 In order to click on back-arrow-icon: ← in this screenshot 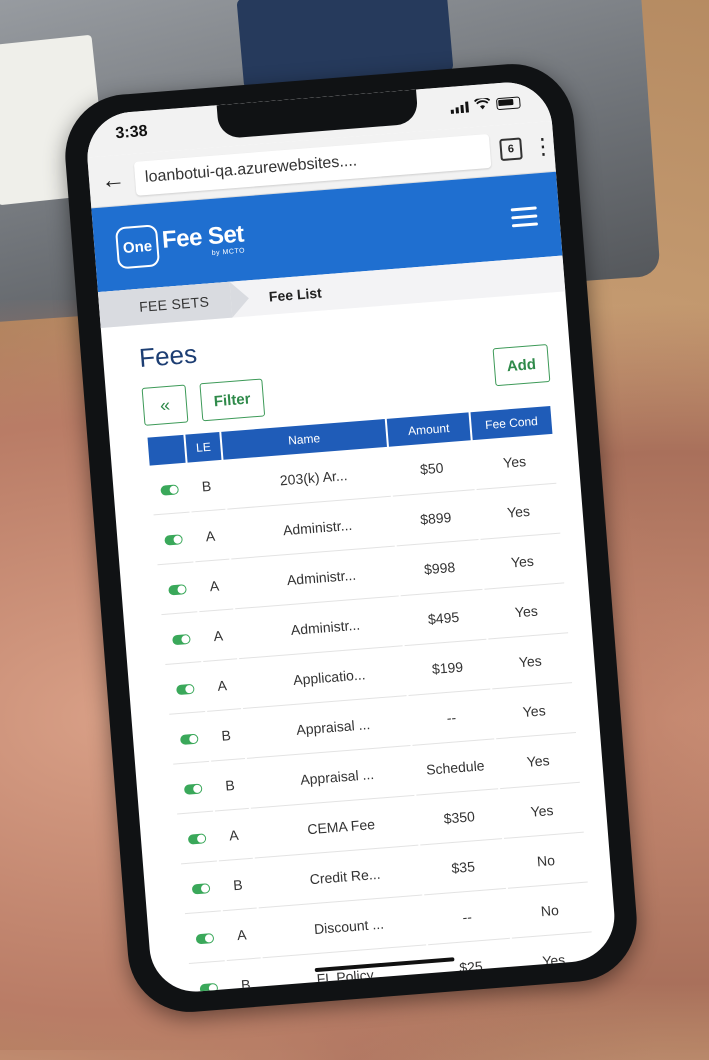, I will do `click(113, 181)`.